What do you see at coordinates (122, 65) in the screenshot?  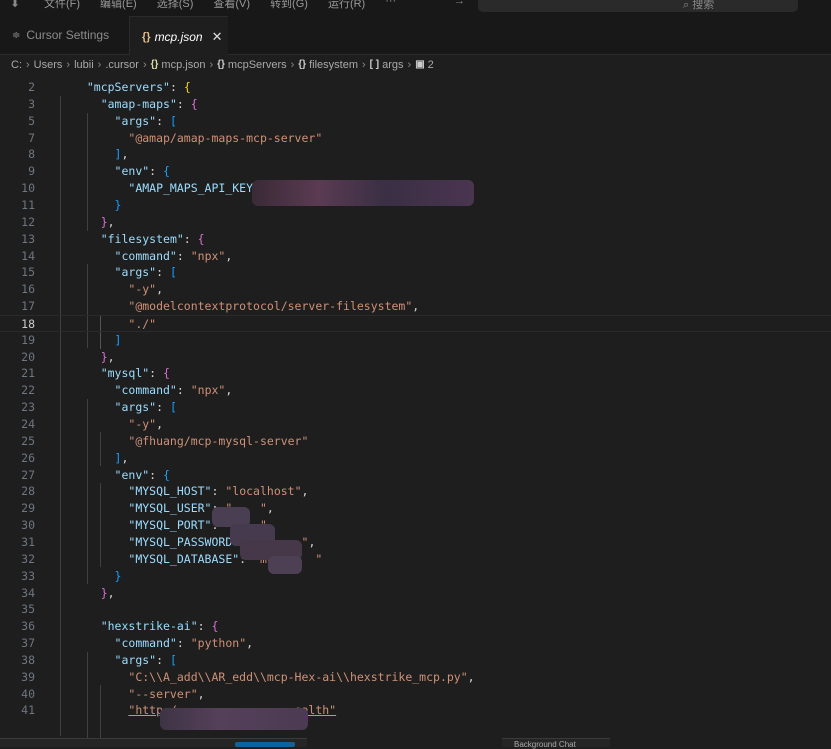 I see `breadcrumb-cursor: .cursor` at bounding box center [122, 65].